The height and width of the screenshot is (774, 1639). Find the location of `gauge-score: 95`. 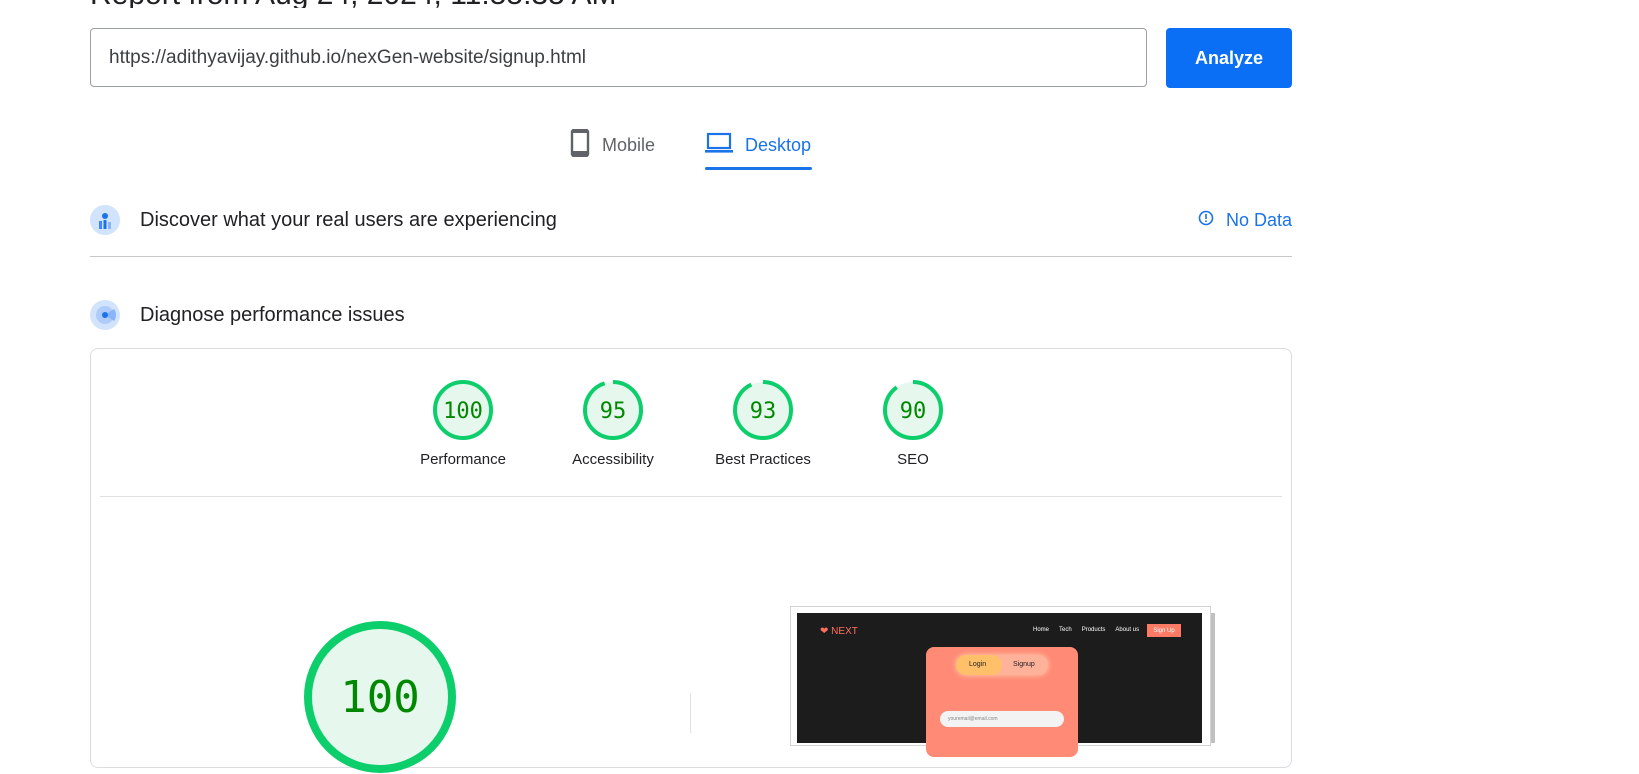

gauge-score: 95 is located at coordinates (613, 411).